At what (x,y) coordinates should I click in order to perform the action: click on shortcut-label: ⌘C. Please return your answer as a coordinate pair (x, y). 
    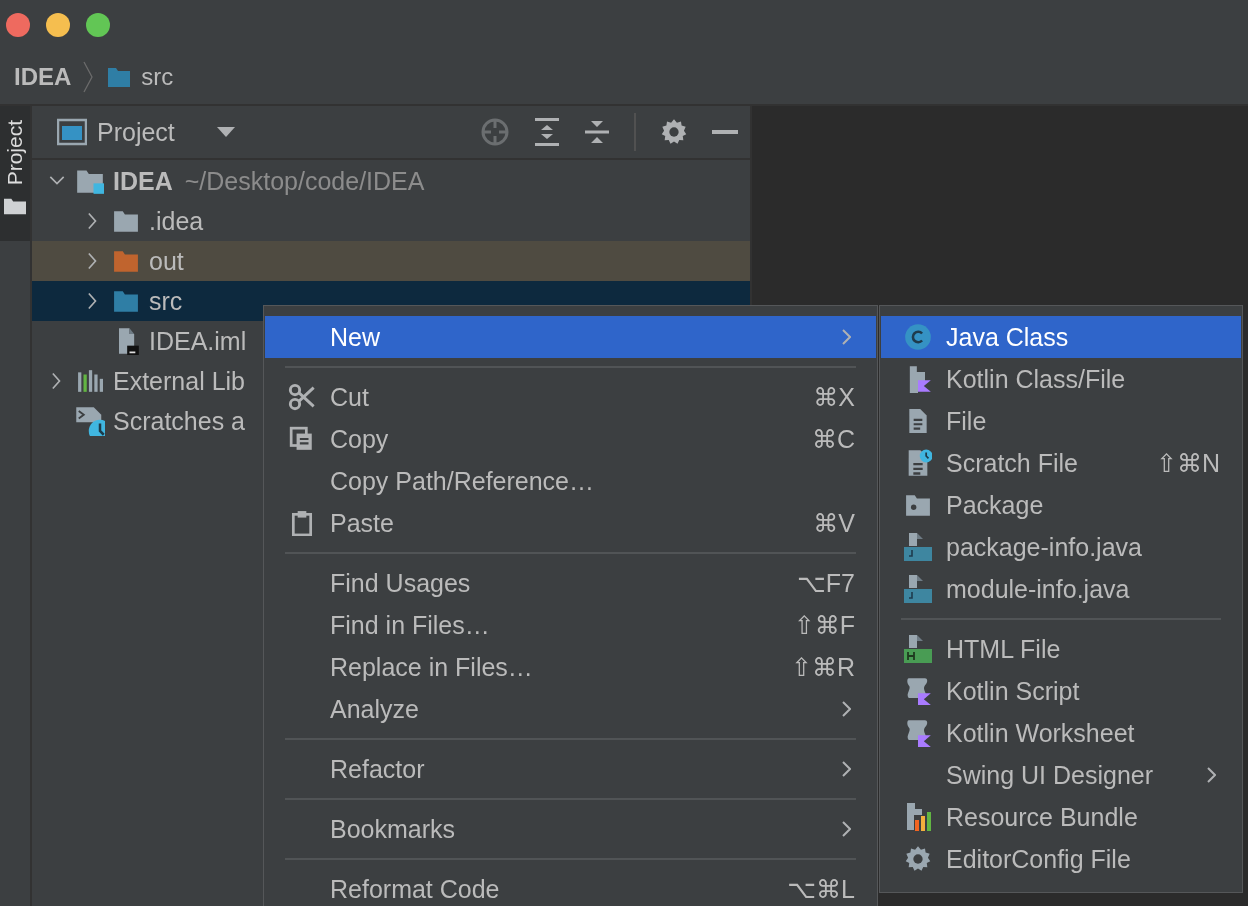
    Looking at the image, I should click on (833, 439).